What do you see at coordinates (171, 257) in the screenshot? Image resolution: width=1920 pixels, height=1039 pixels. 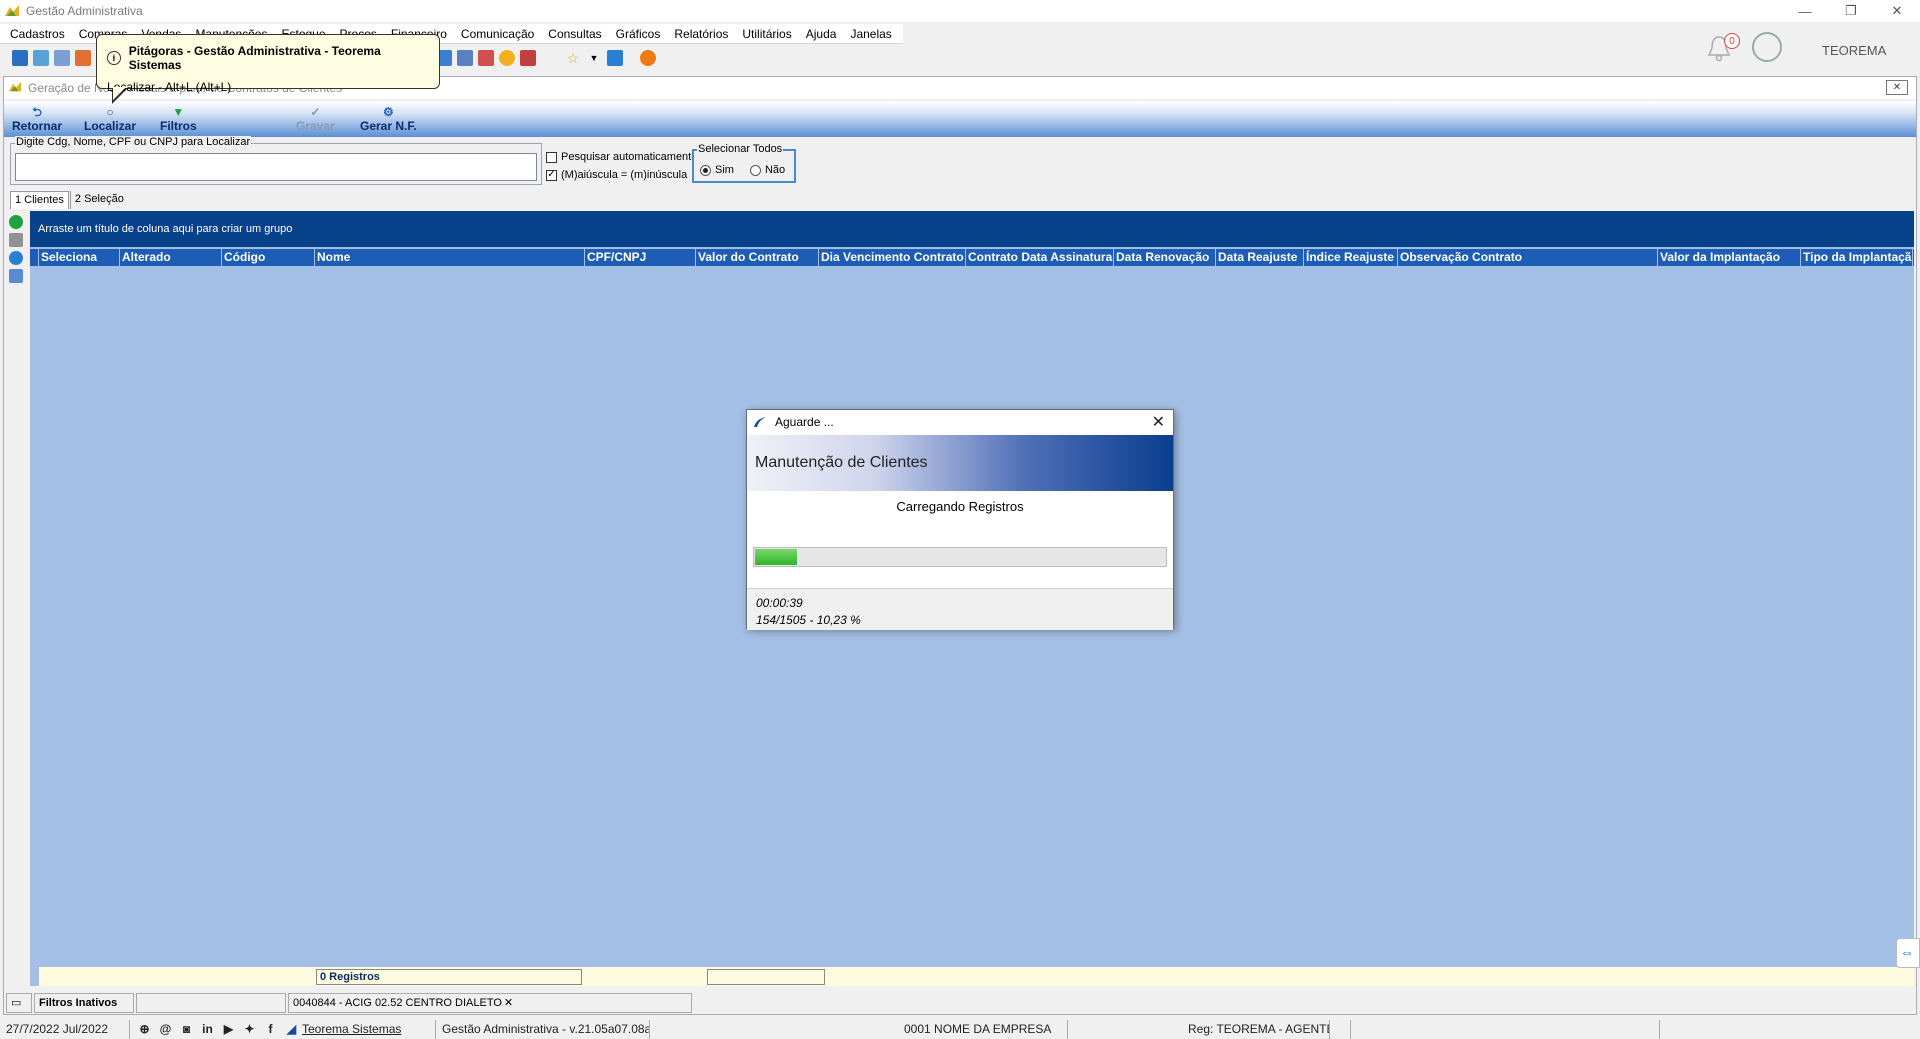 I see `col-alterado: Alterado` at bounding box center [171, 257].